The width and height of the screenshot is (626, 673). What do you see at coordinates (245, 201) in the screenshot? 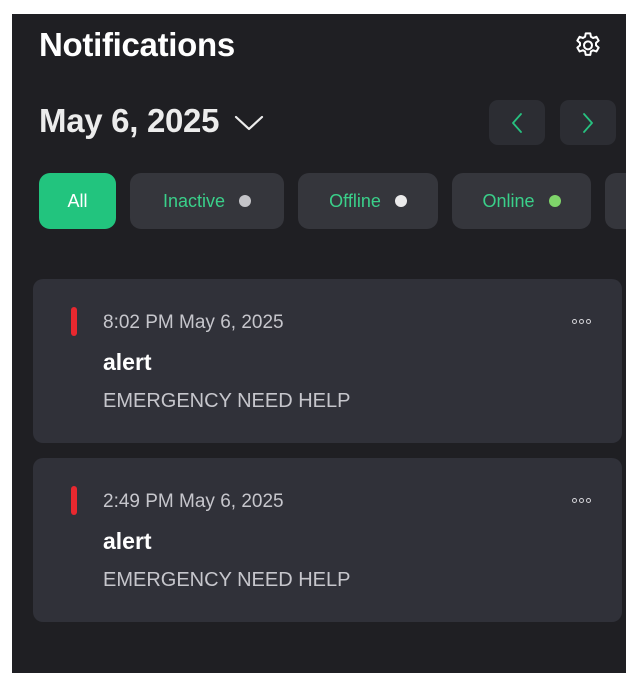
I see `status-dot-inactive` at bounding box center [245, 201].